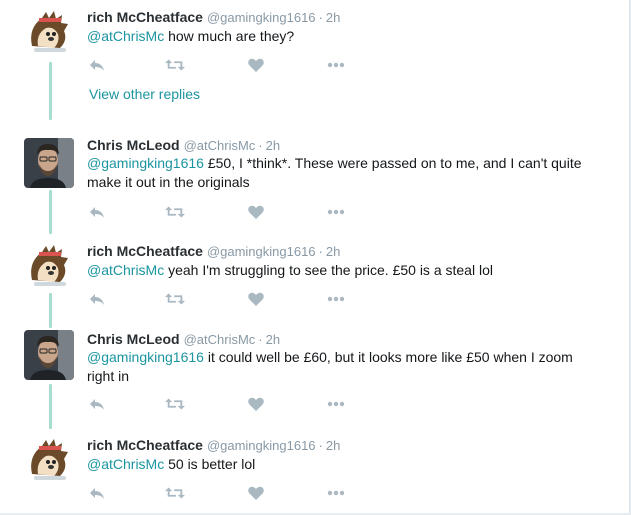 The width and height of the screenshot is (631, 515). I want to click on tweet-body: 50 is better lol, so click(210, 464).